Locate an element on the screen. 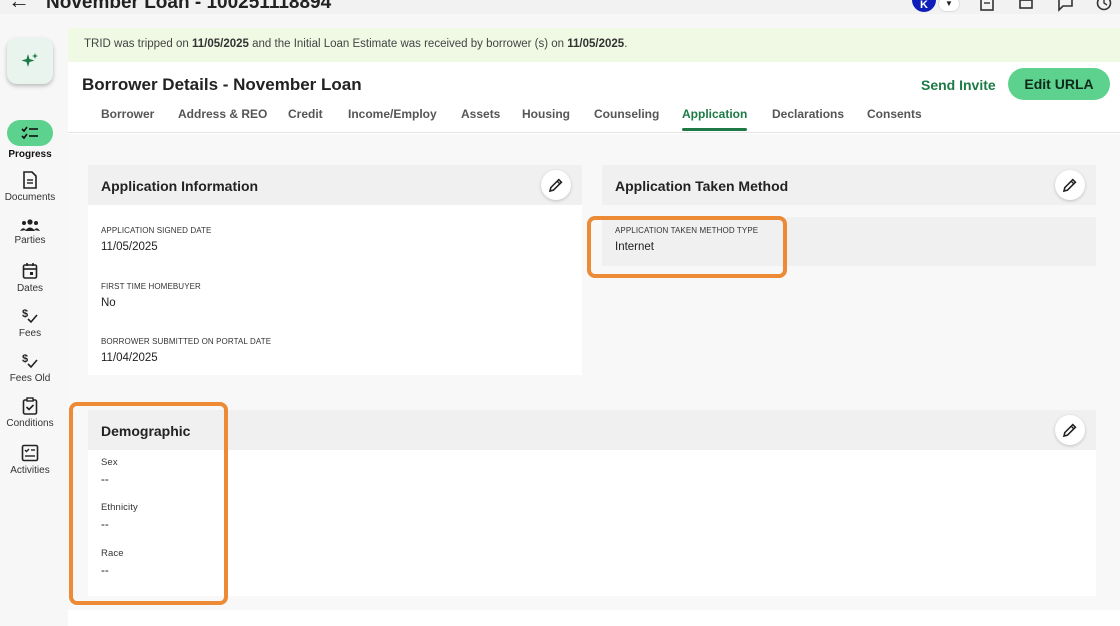 This screenshot has width=1120, height=626. edit-application-taken-method-button is located at coordinates (1070, 185).